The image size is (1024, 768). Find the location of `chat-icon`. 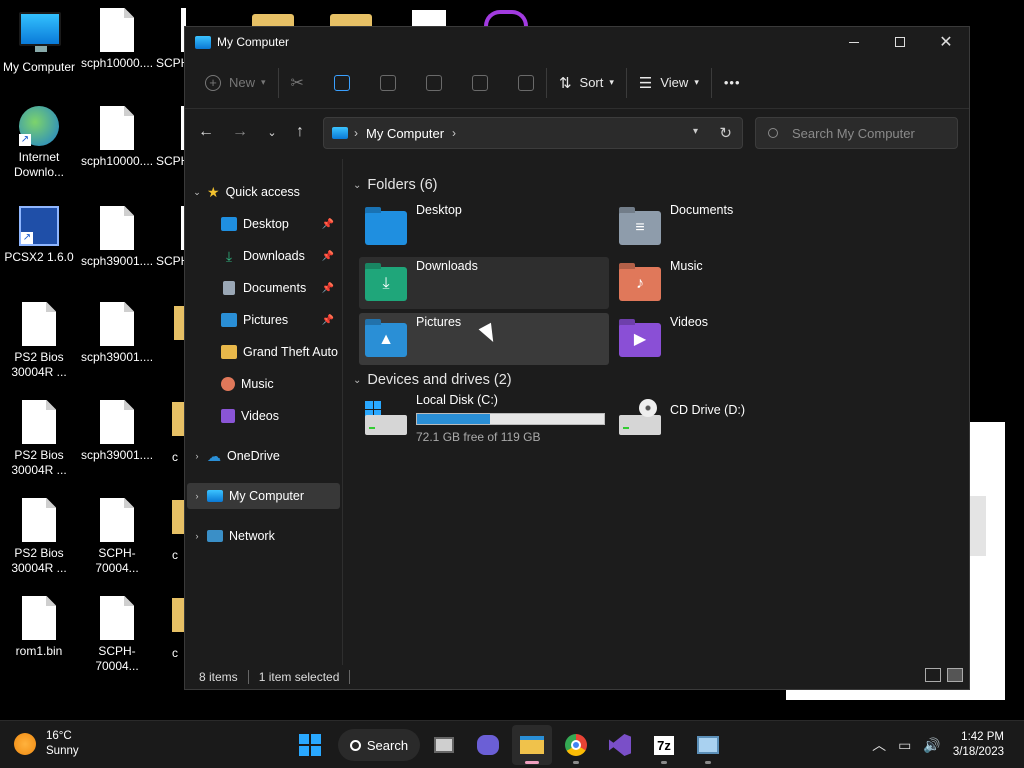

chat-icon is located at coordinates (488, 745).